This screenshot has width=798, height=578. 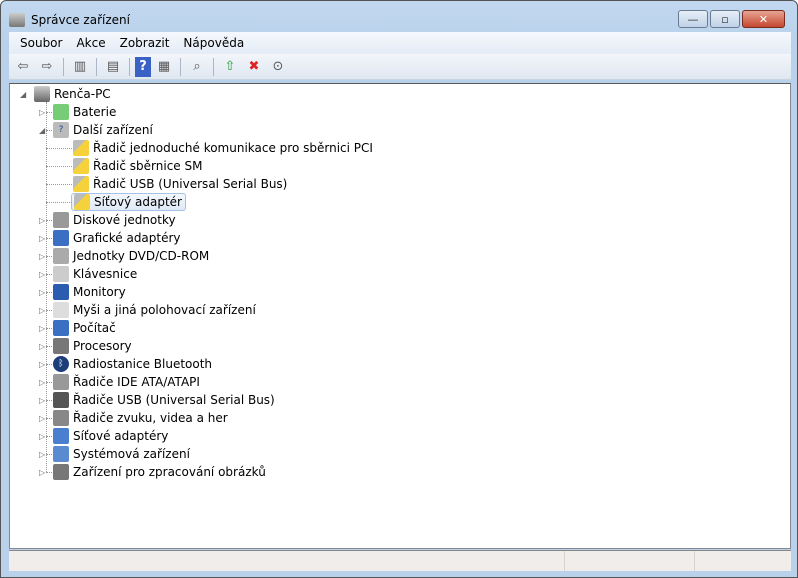 I want to click on tree-item: ▷ Řadiče zvuku, videa a her, so click(x=133, y=418).